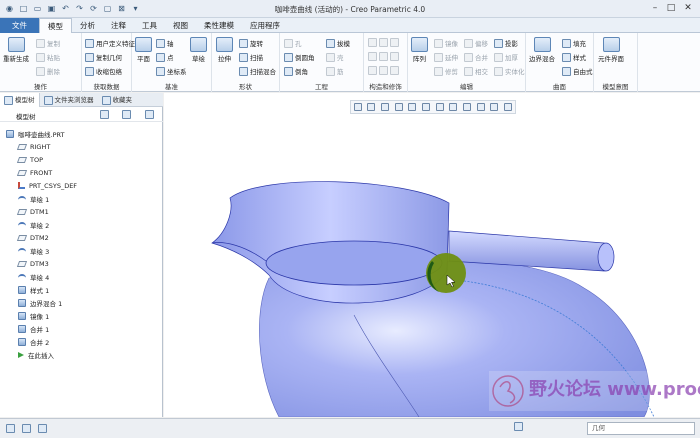  What do you see at coordinates (32, 237) in the screenshot?
I see `tree-item: DTM2` at bounding box center [32, 237].